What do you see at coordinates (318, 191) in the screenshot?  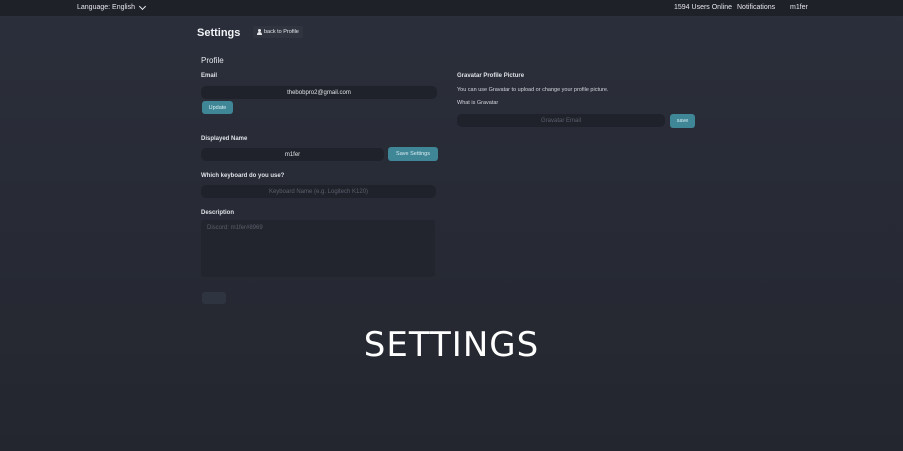 I see `keyboard-input: Keyboard Name (e.g. Logitech K120)` at bounding box center [318, 191].